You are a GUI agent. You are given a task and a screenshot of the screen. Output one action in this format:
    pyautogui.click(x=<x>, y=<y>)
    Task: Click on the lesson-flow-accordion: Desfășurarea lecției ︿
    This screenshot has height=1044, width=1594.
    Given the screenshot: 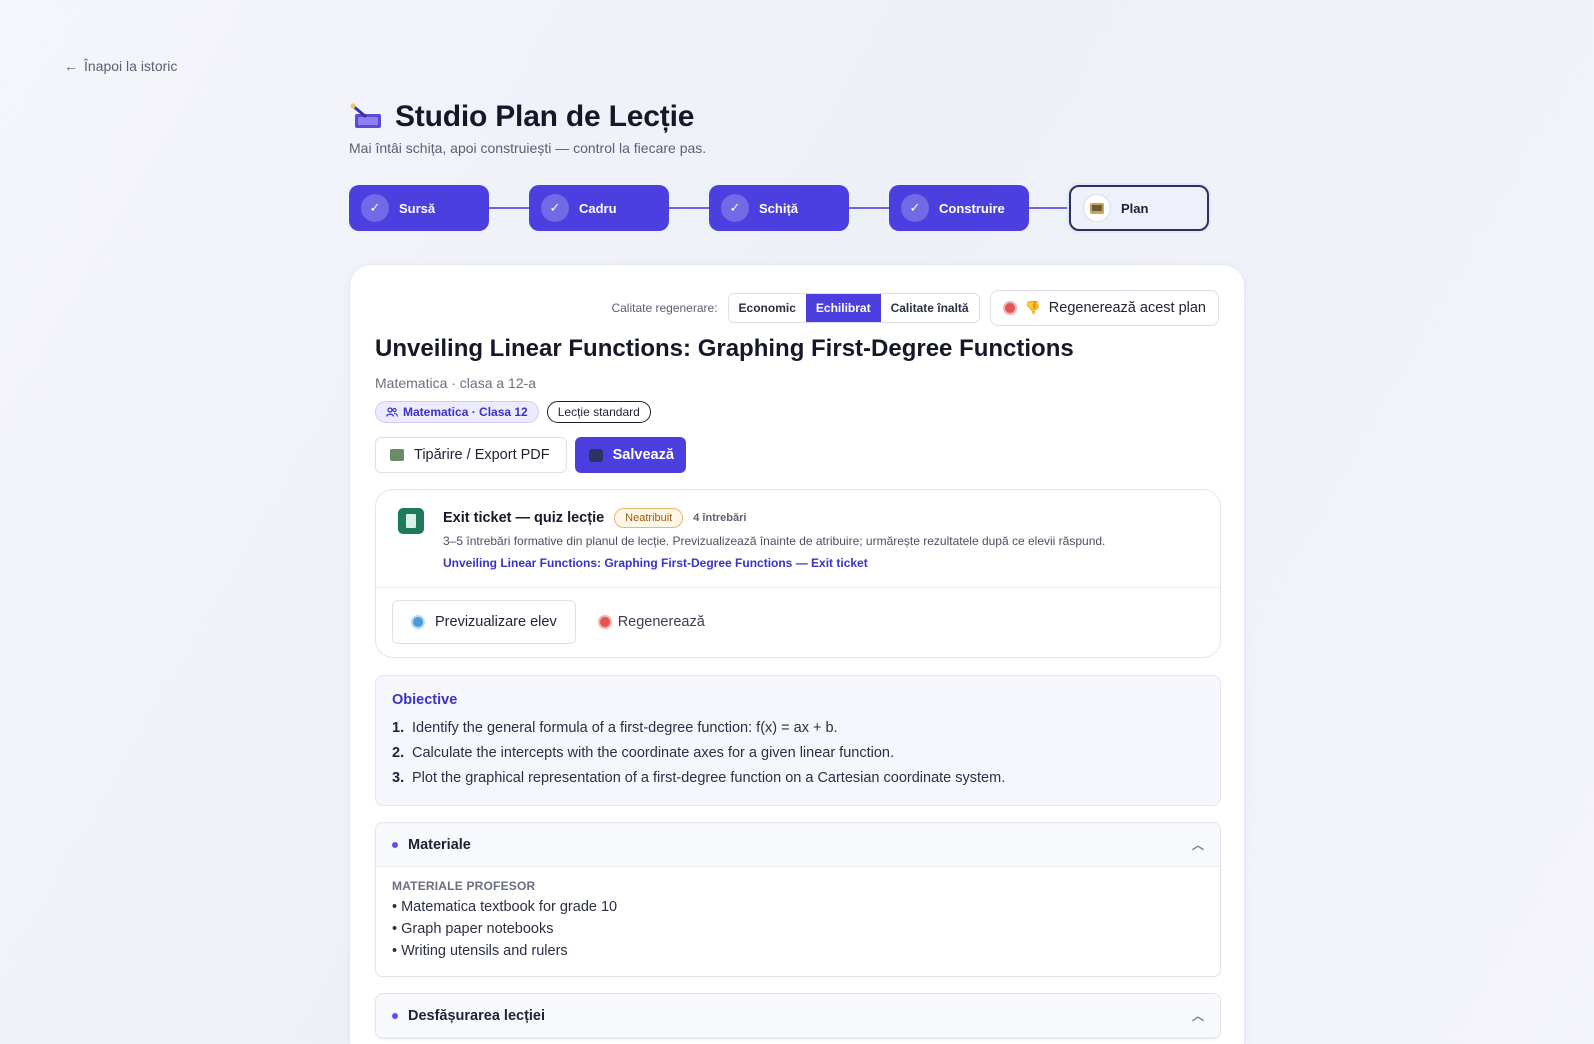 What is the action you would take?
    pyautogui.click(x=798, y=1016)
    